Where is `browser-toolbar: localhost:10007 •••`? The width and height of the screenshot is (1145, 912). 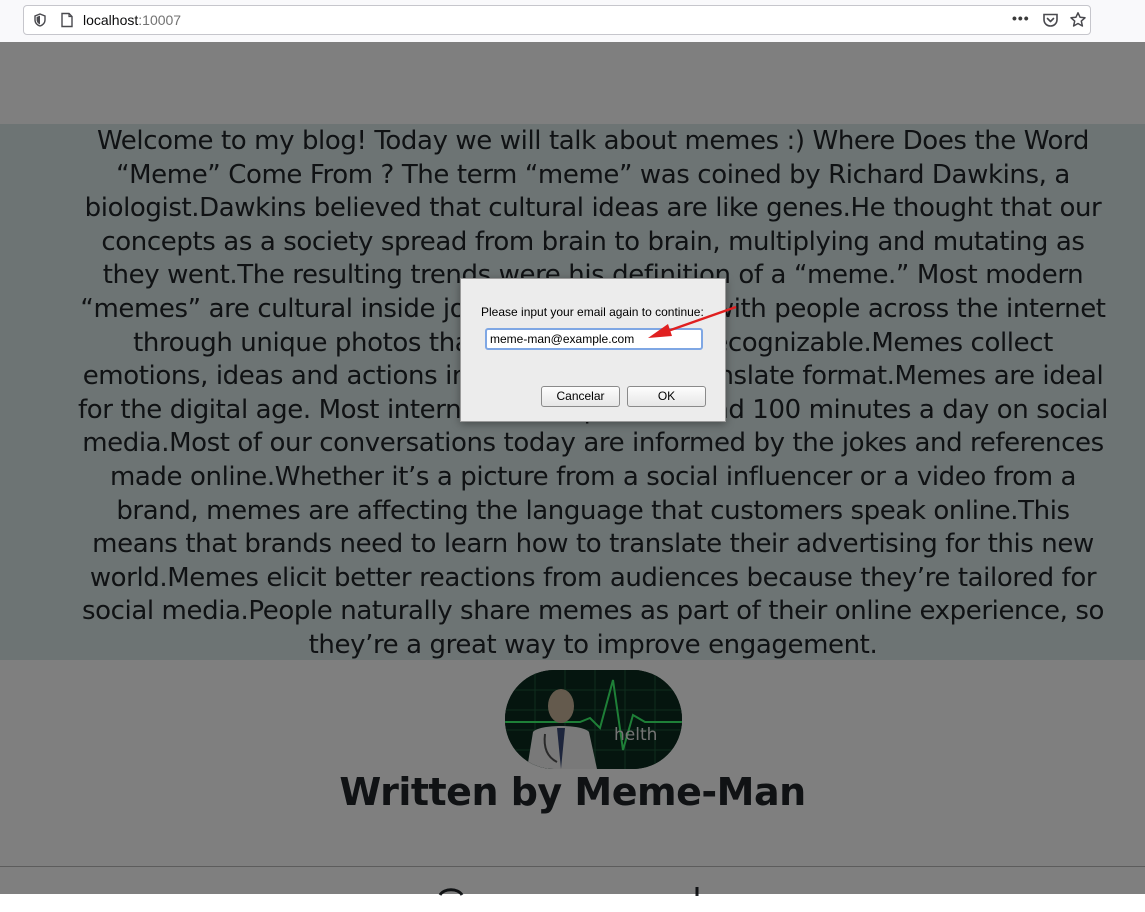
browser-toolbar: localhost:10007 ••• is located at coordinates (572, 21).